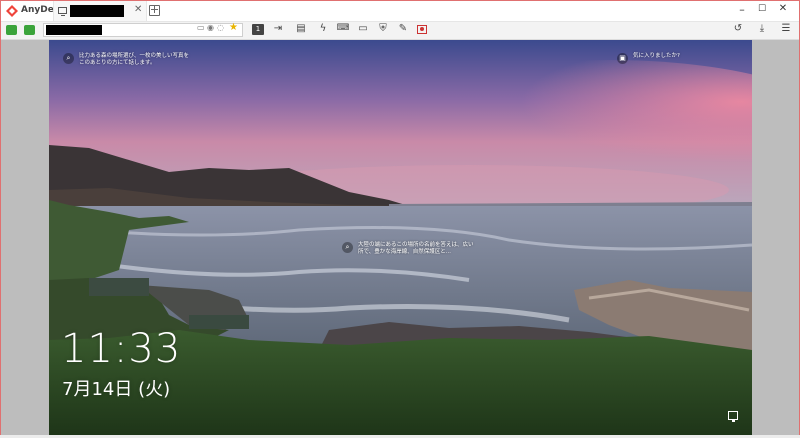  I want to click on actions-lightning-icon: ϟ, so click(323, 28).